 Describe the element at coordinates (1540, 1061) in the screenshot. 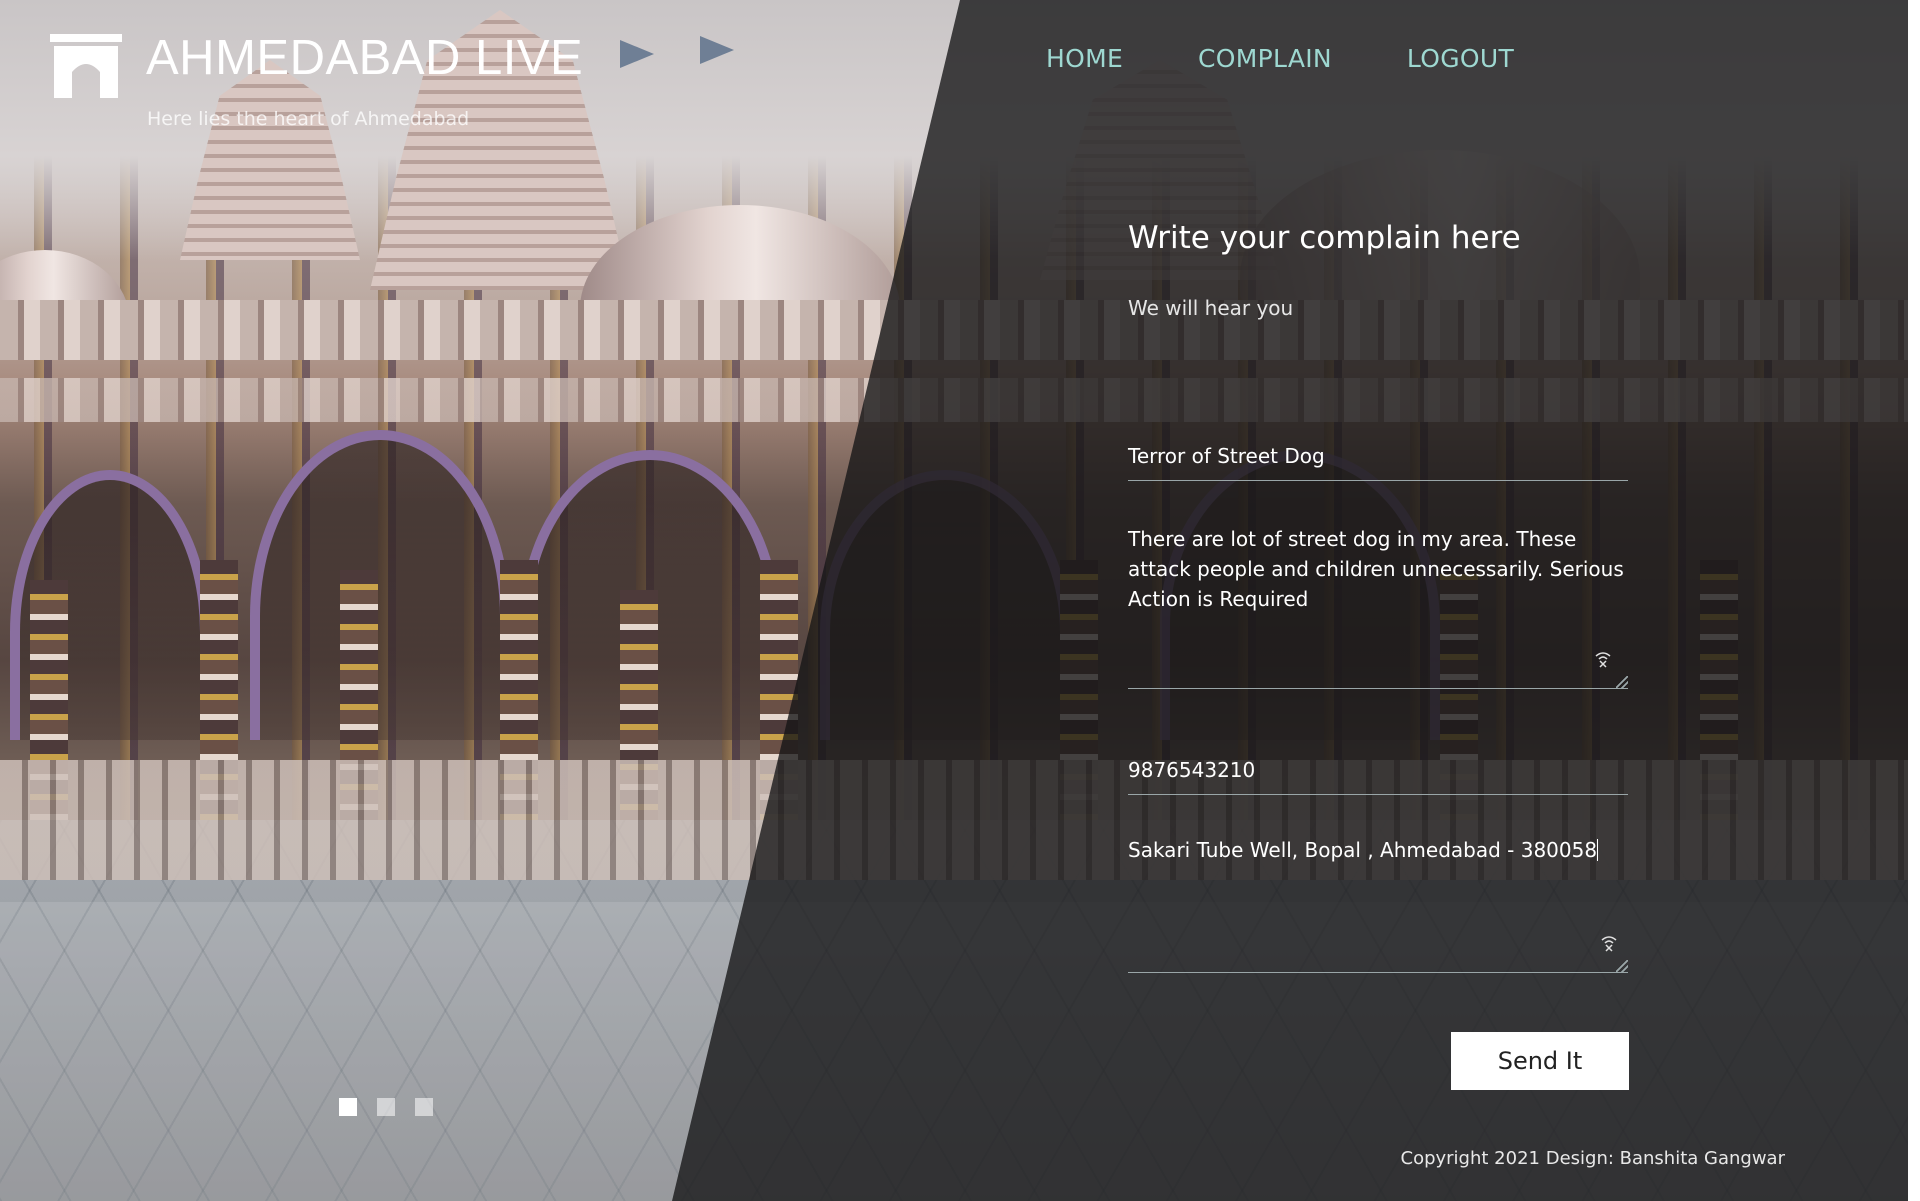

I see `send-button: Send It` at that location.